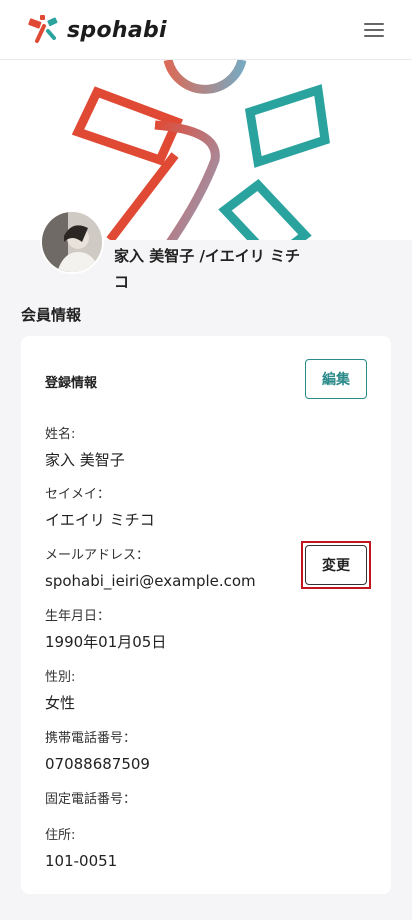 The width and height of the screenshot is (412, 920). Describe the element at coordinates (150, 569) in the screenshot. I see `field-email: メールアドレス： spohabi_ieiri@example.com` at that location.